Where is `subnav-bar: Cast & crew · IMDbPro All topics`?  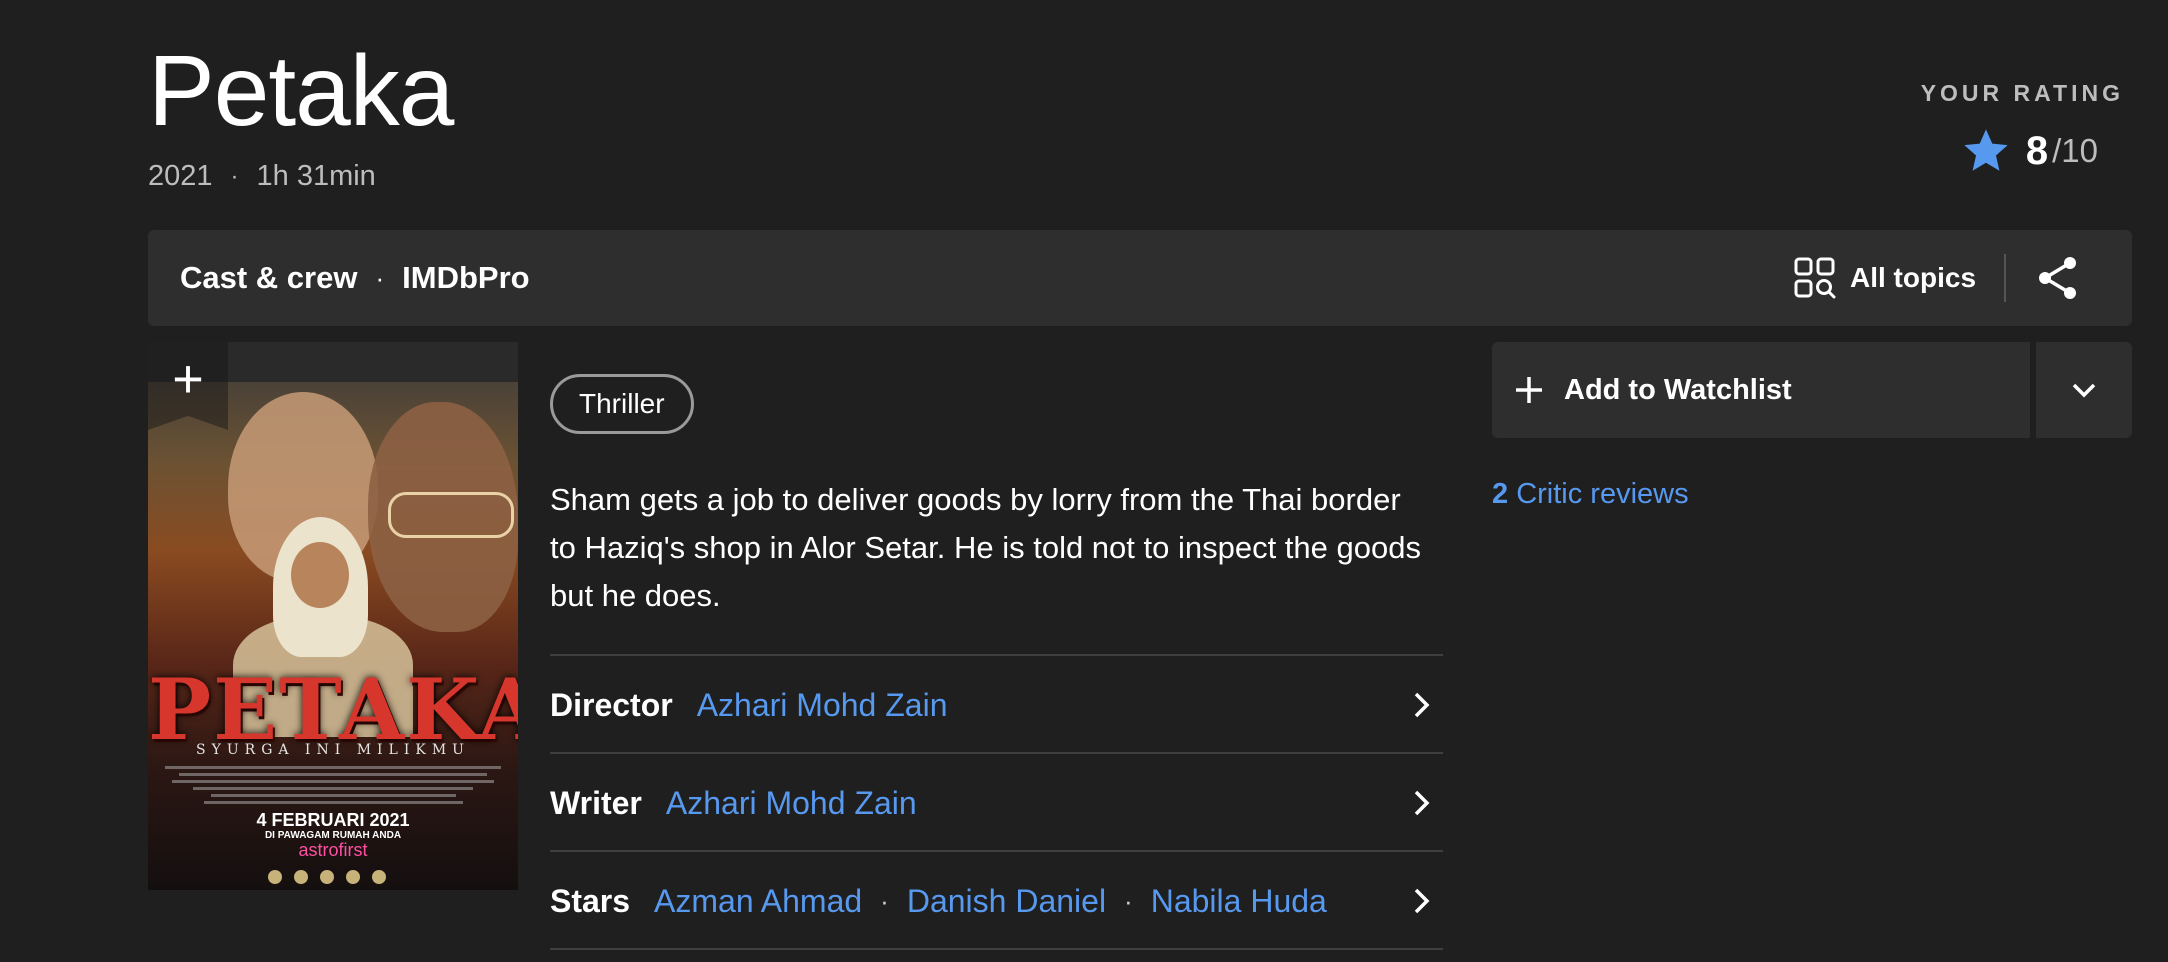
subnav-bar: Cast & crew · IMDbPro All topics is located at coordinates (1140, 278).